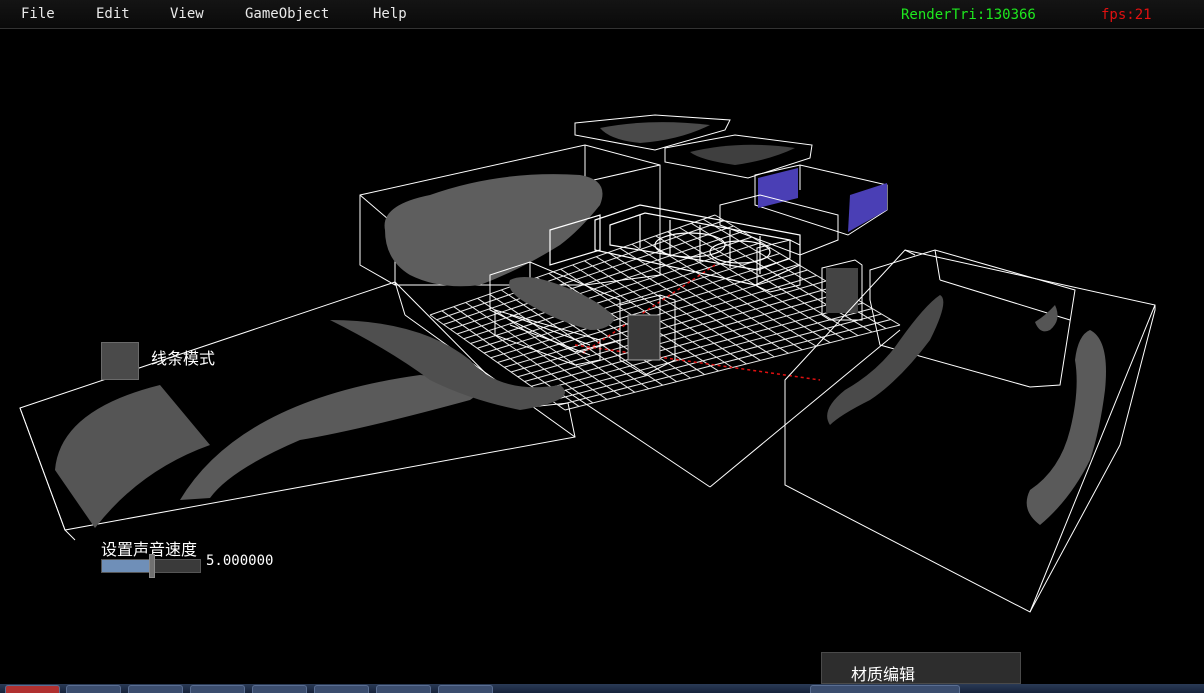 The height and width of the screenshot is (693, 1204). What do you see at coordinates (743, 289) in the screenshot?
I see `grid-line` at bounding box center [743, 289].